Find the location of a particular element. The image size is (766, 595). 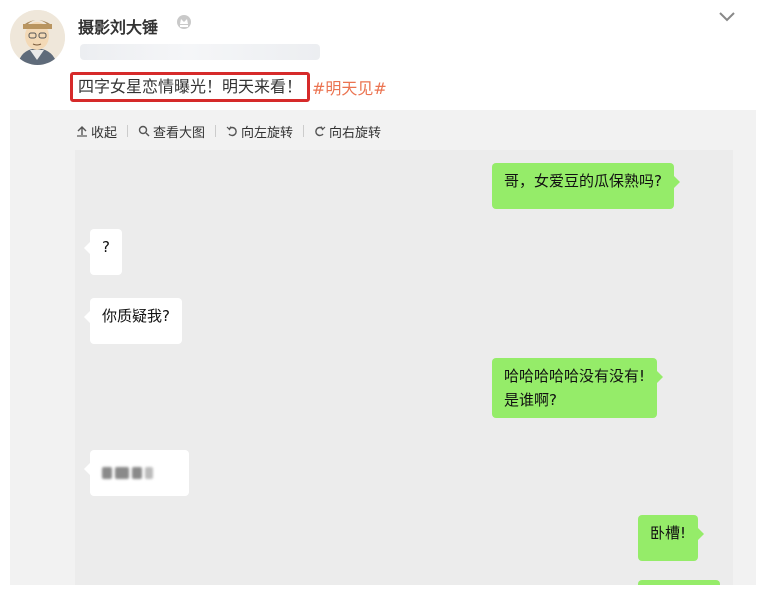

blurred-text is located at coordinates (139, 473).